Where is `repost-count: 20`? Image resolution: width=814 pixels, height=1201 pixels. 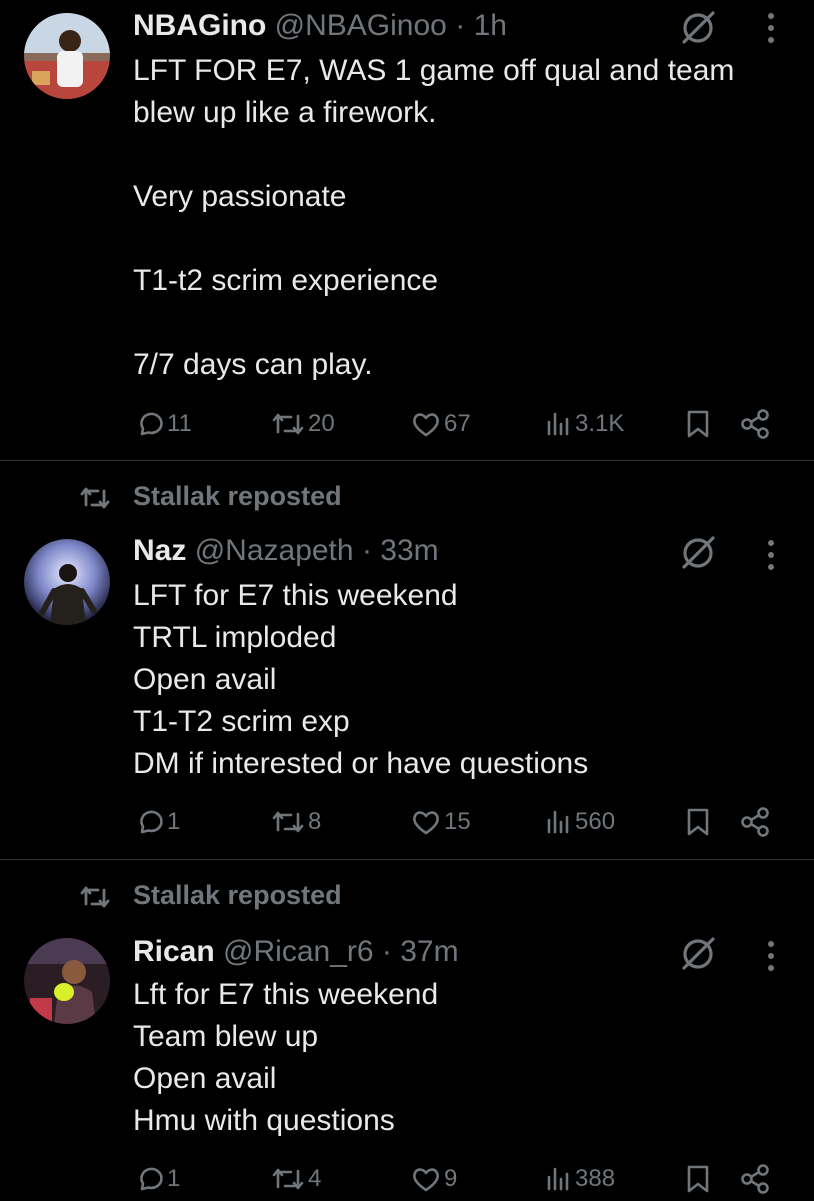 repost-count: 20 is located at coordinates (321, 423).